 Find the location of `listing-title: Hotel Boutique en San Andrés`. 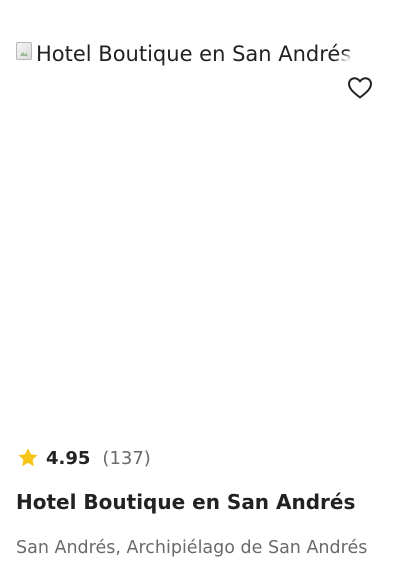

listing-title: Hotel Boutique en San Andrés is located at coordinates (185, 502).